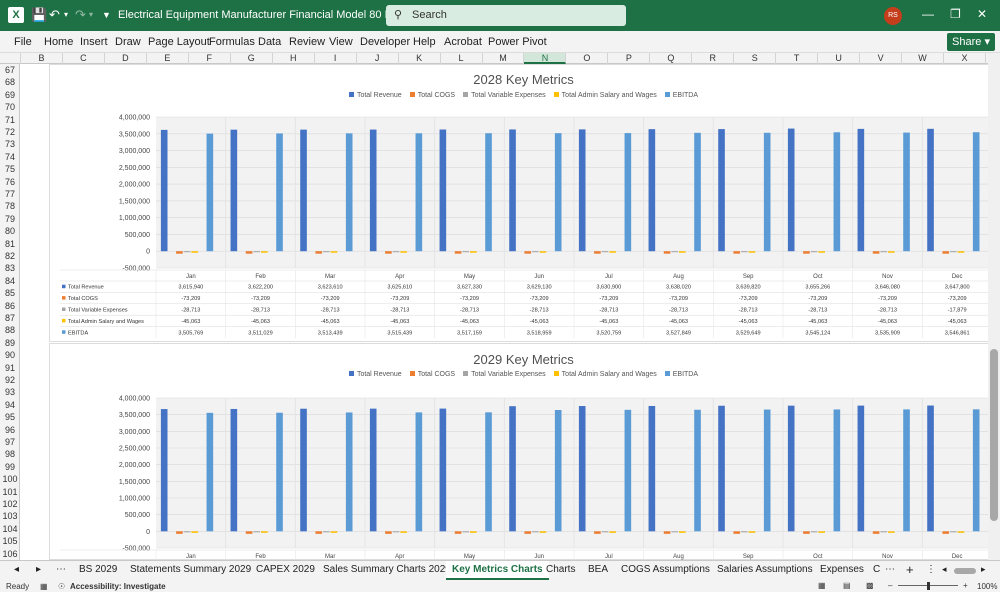 This screenshot has height=592, width=1000. I want to click on row-header: 86, so click(10, 306).